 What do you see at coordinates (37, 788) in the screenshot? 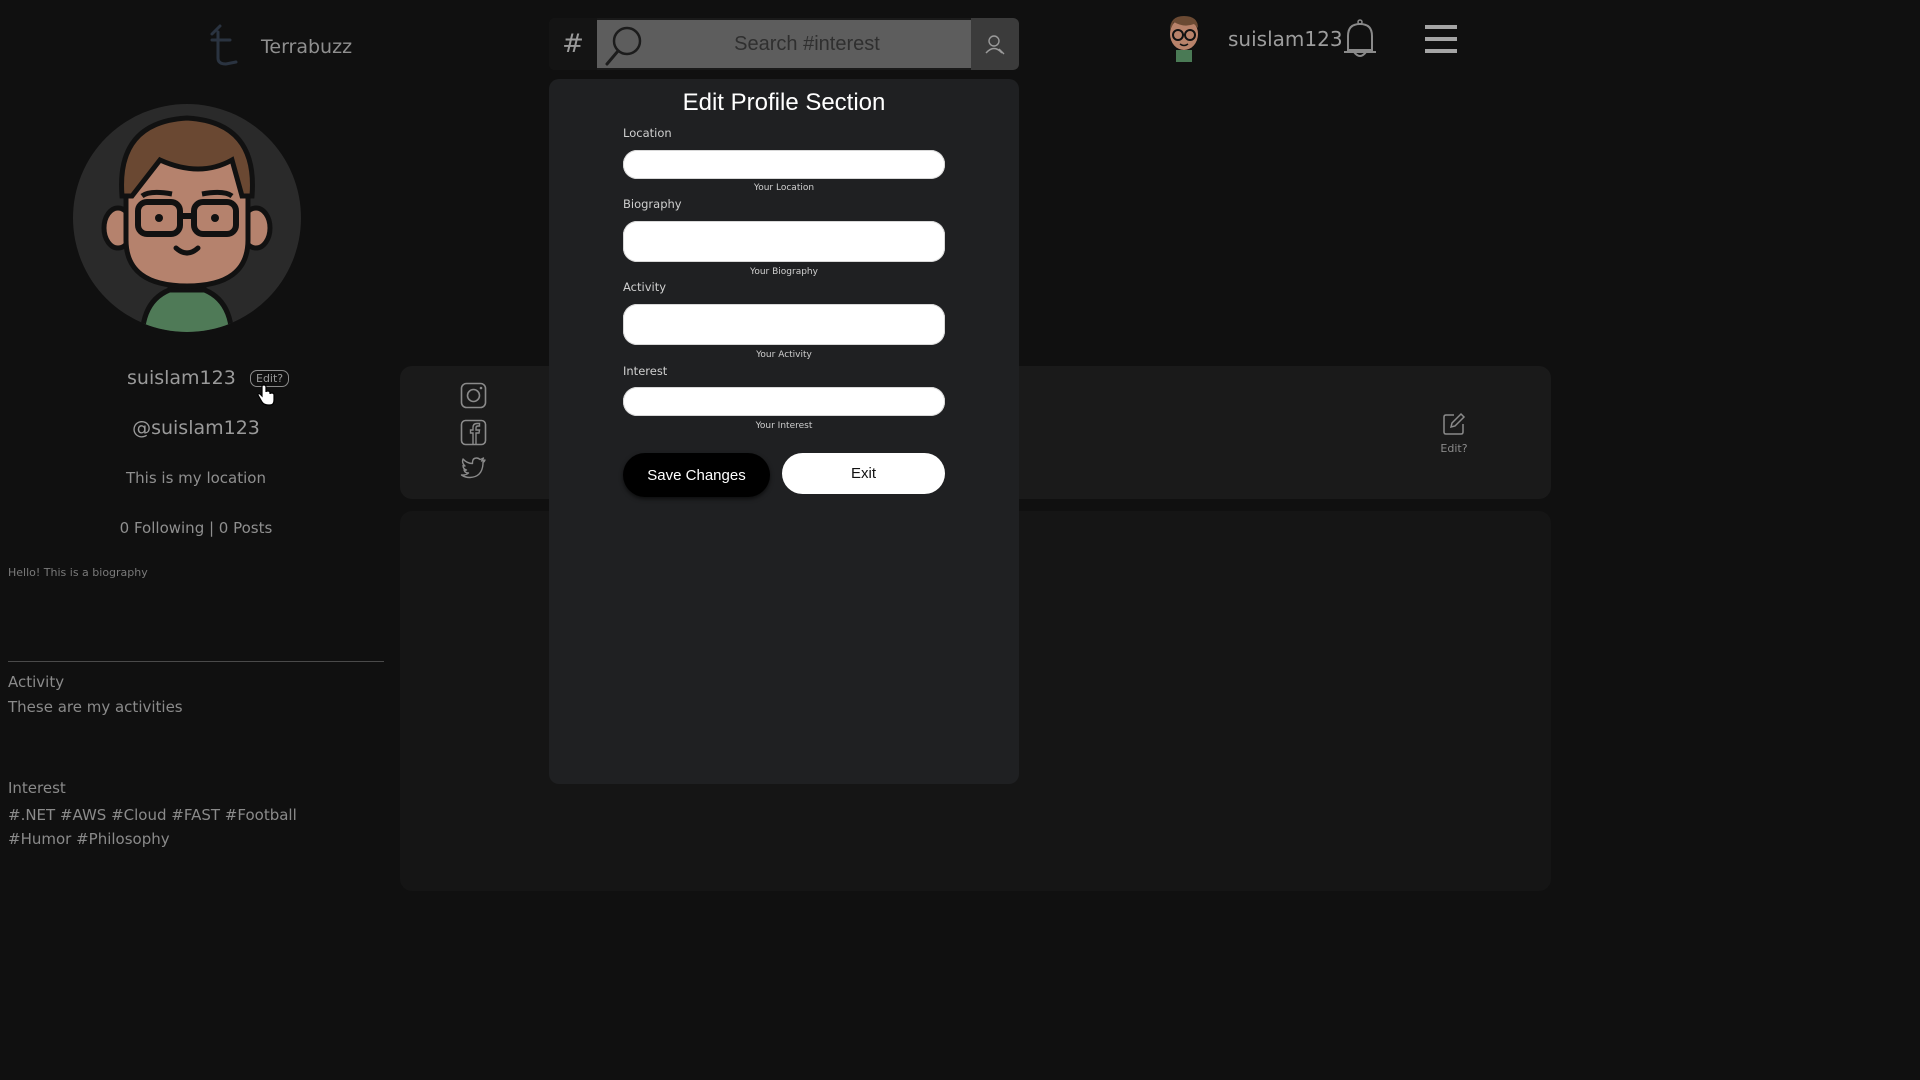
I see `interest-heading: Interest` at bounding box center [37, 788].